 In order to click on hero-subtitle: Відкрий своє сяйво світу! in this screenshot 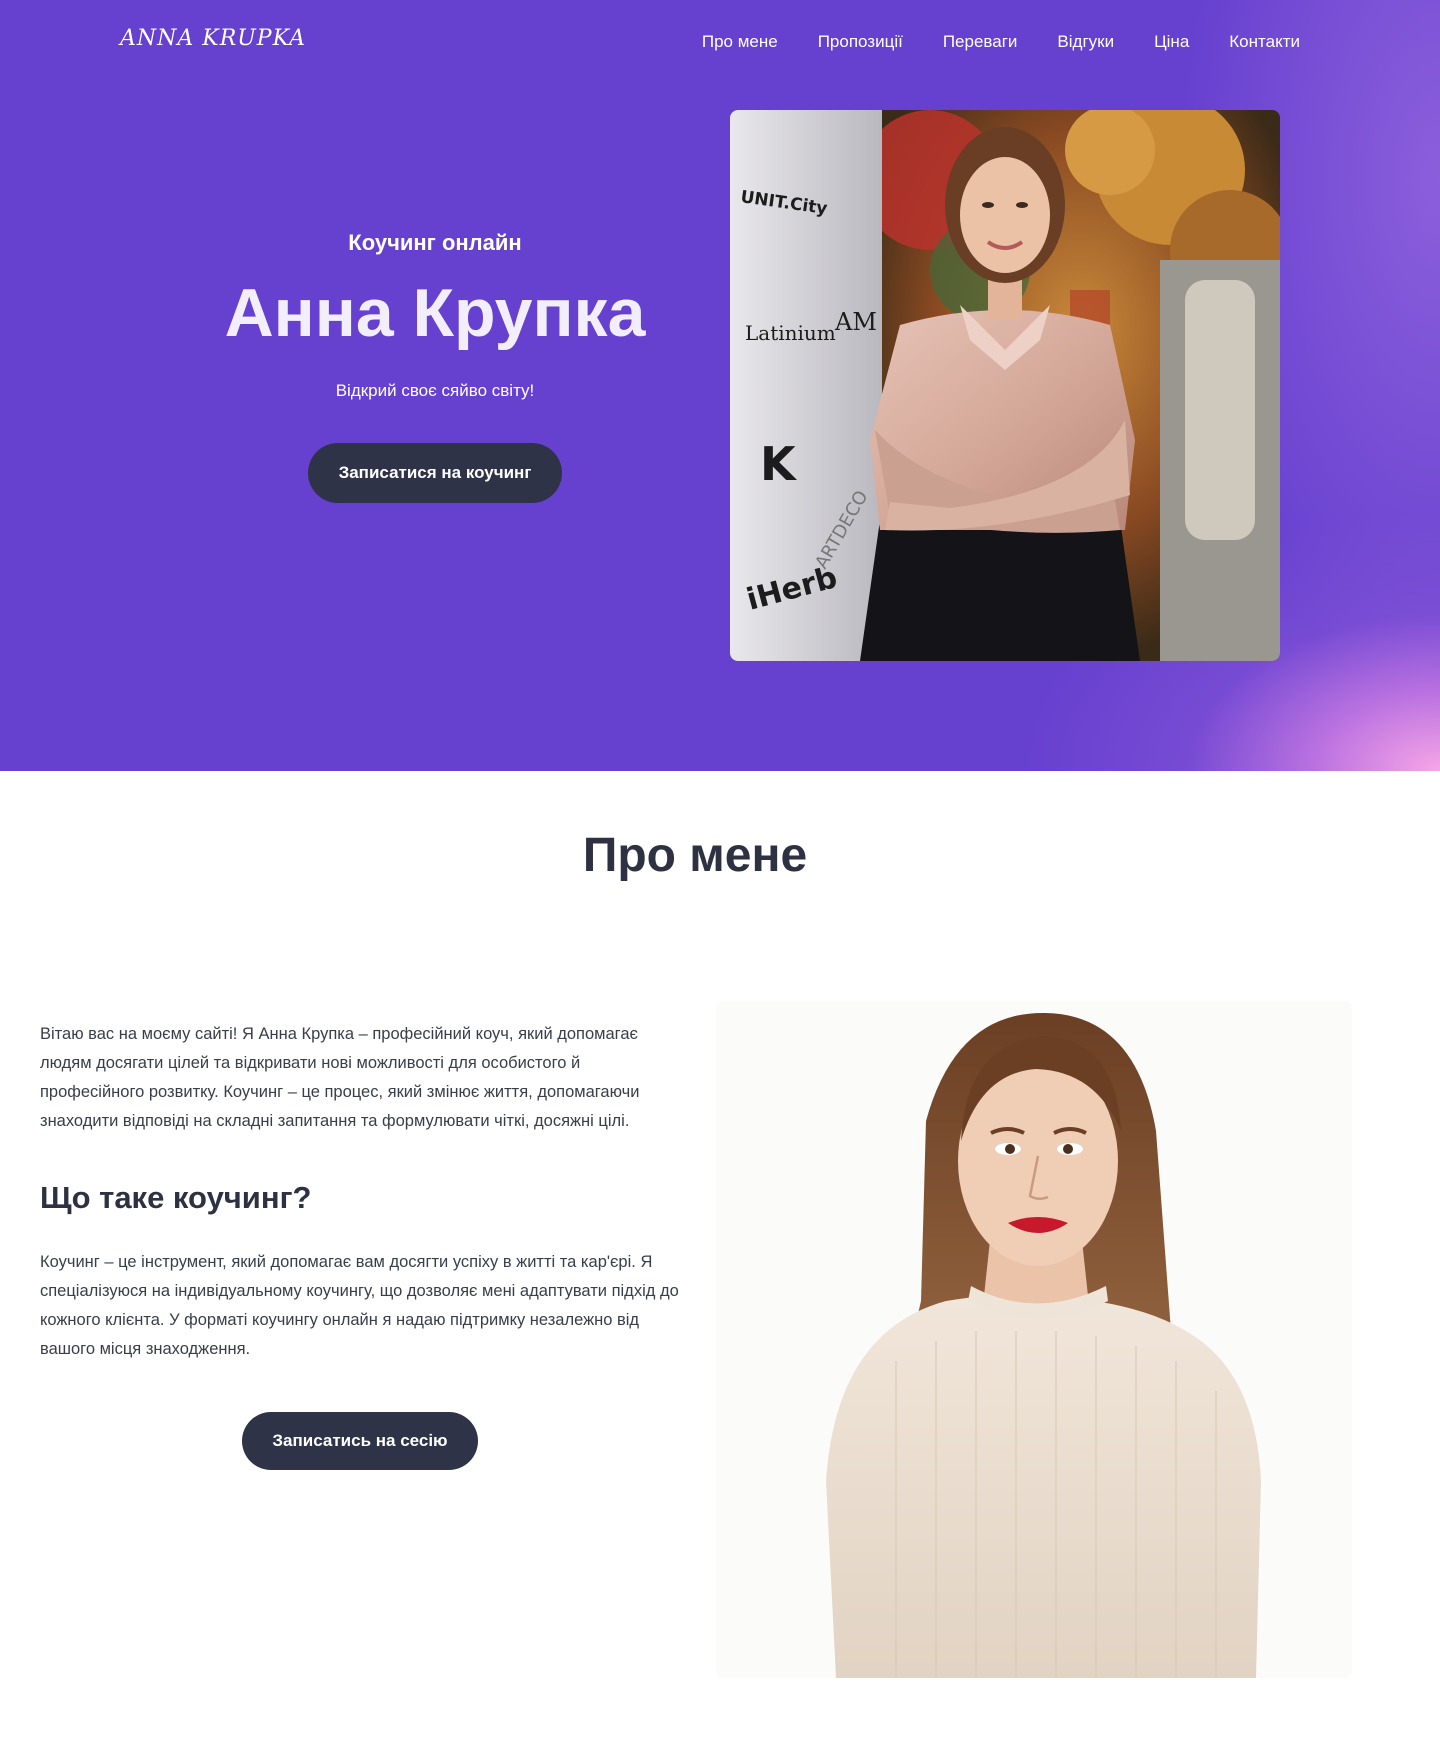, I will do `click(435, 391)`.